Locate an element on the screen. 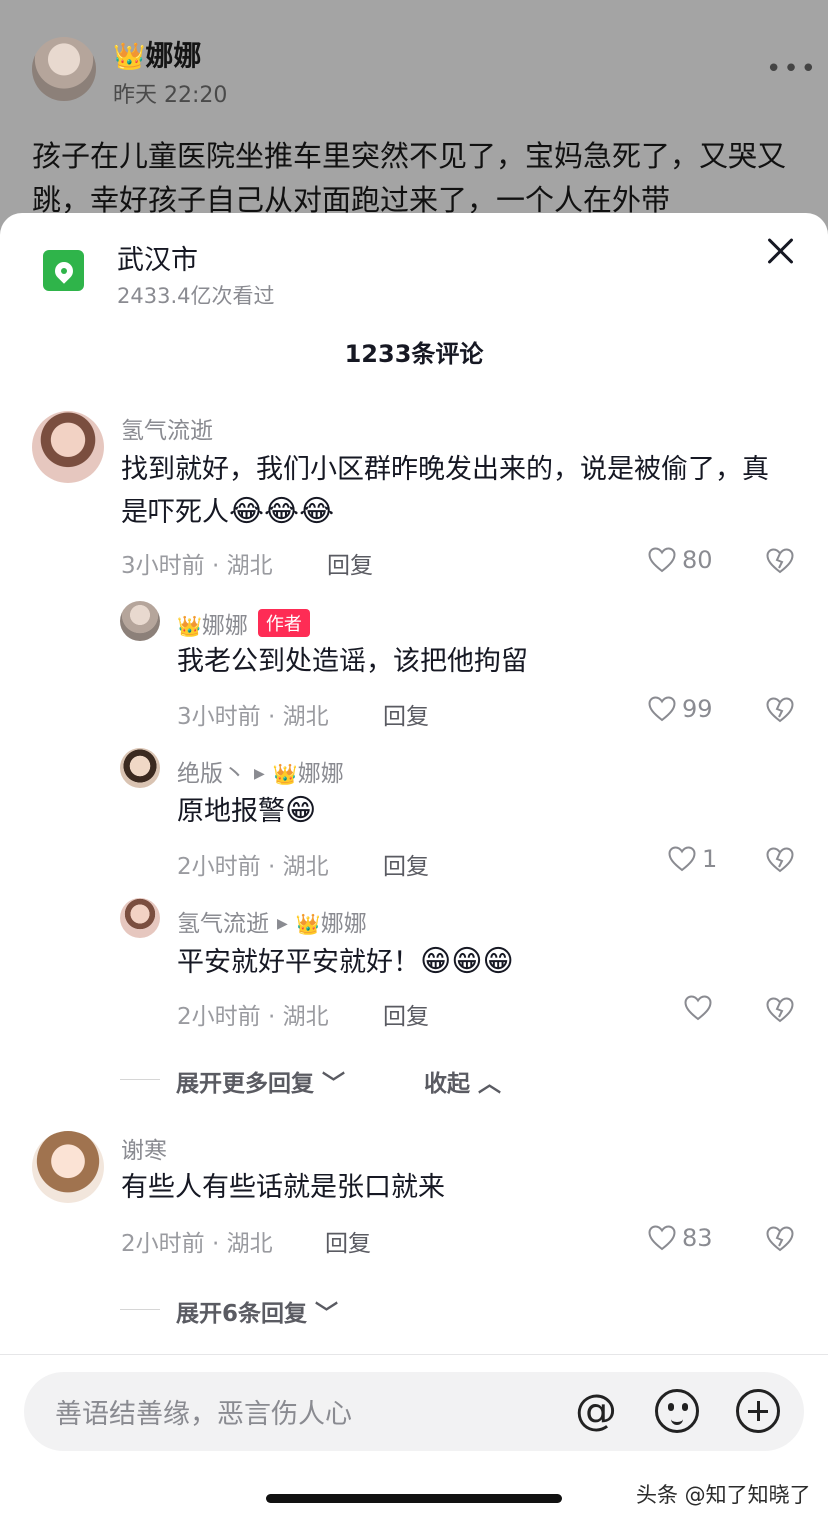 This screenshot has height=1520, width=828. comment-text: 有些人有些话就是张口就来 is located at coordinates (283, 1187).